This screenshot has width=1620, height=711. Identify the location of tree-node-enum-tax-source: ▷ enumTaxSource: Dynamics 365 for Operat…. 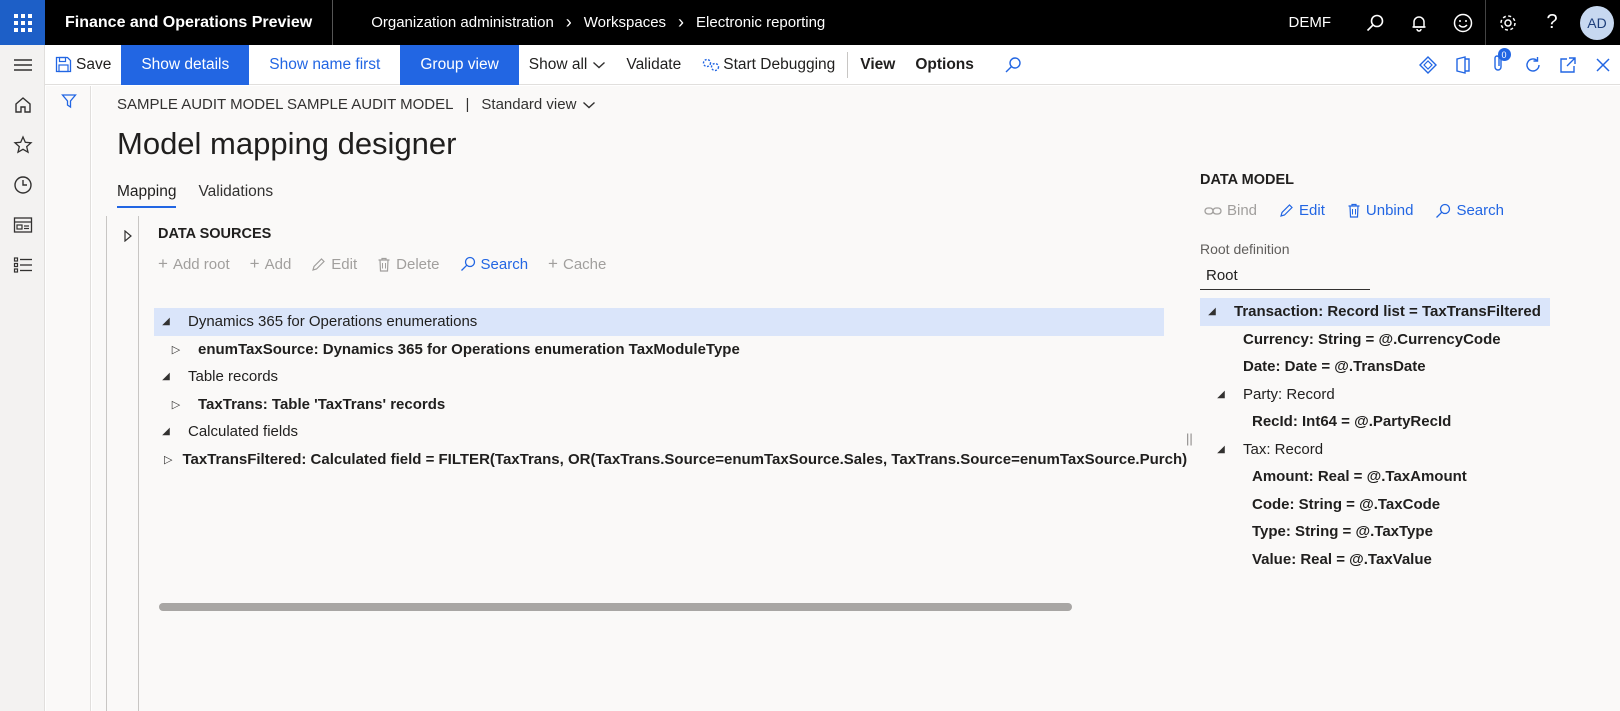
(659, 350).